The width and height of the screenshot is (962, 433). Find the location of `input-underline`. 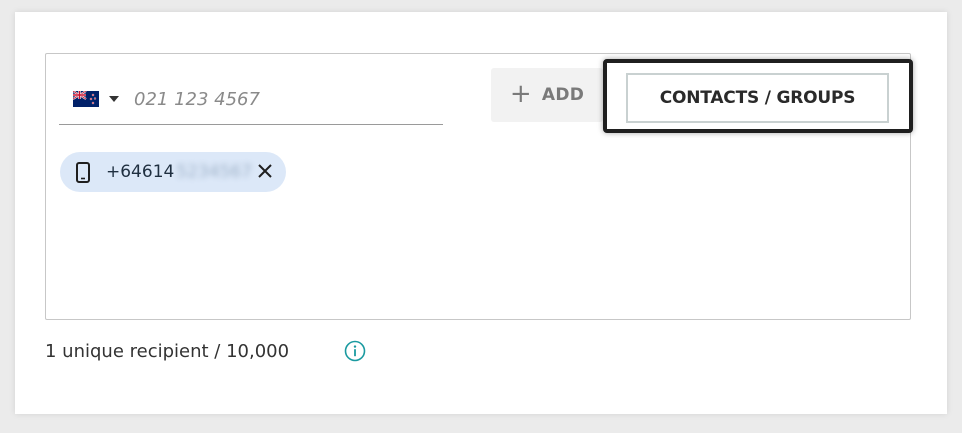

input-underline is located at coordinates (251, 124).